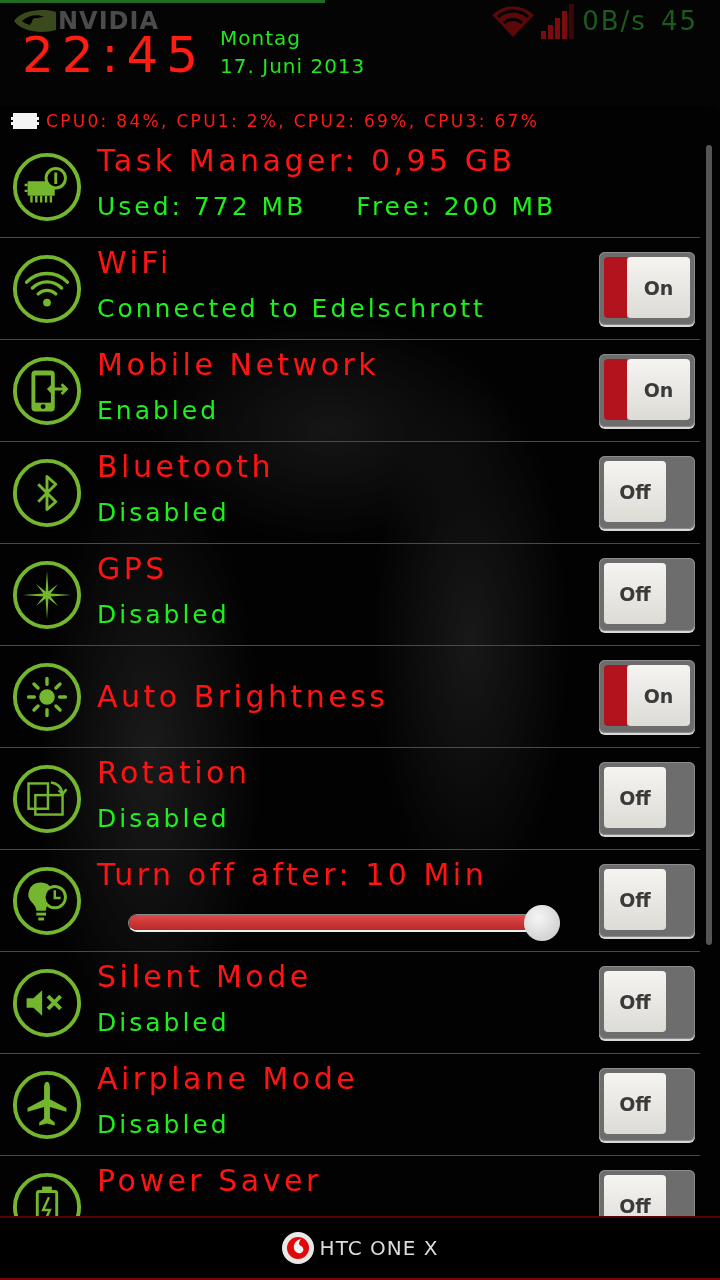  What do you see at coordinates (379, 1248) in the screenshot?
I see `device-name: HTC ONE X` at bounding box center [379, 1248].